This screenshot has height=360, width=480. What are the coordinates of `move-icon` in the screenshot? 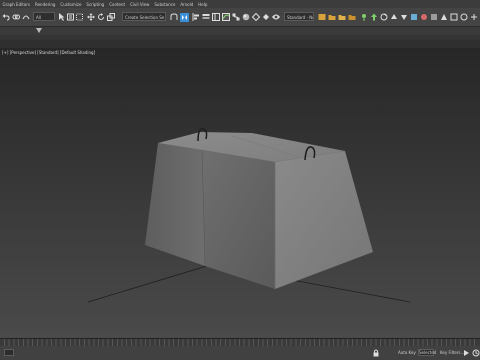 It's located at (91, 17).